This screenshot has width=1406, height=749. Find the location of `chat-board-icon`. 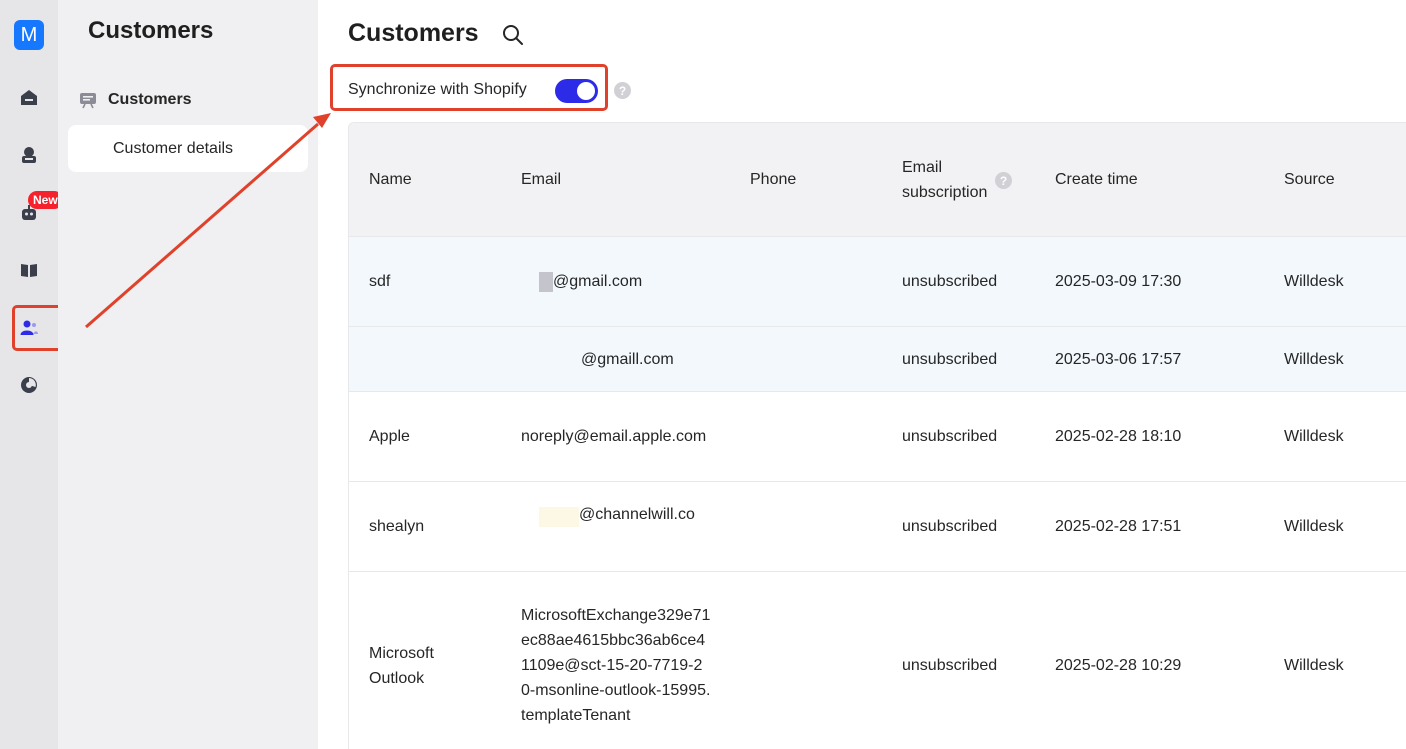

chat-board-icon is located at coordinates (88, 101).